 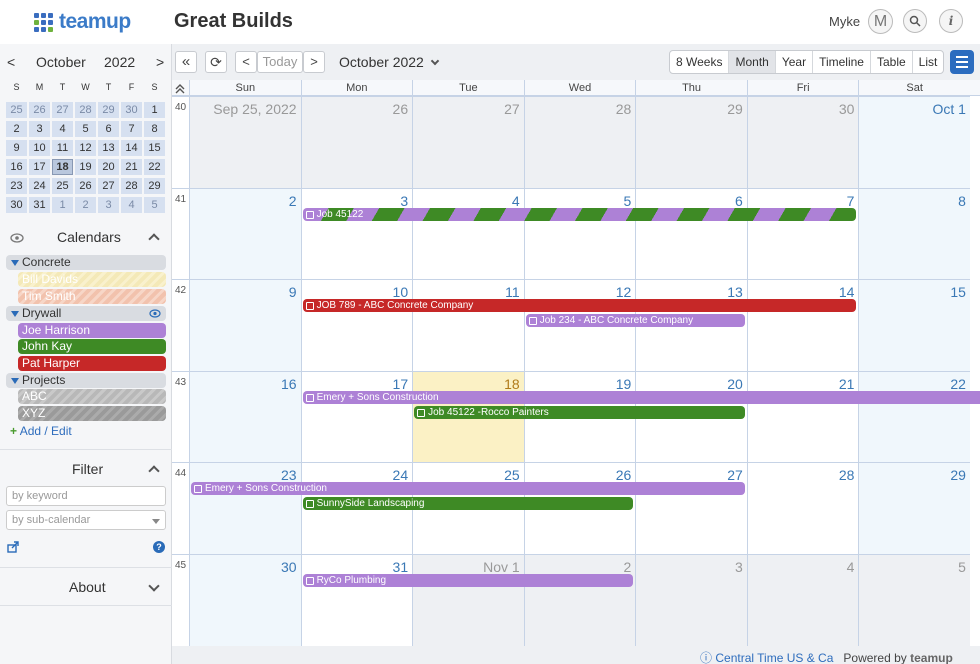 I want to click on mini-day: 23, so click(x=16, y=186).